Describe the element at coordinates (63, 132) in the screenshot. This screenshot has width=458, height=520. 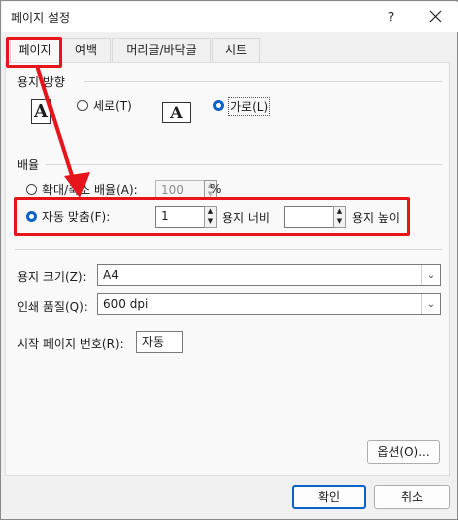
I see `annotation-arrow` at that location.